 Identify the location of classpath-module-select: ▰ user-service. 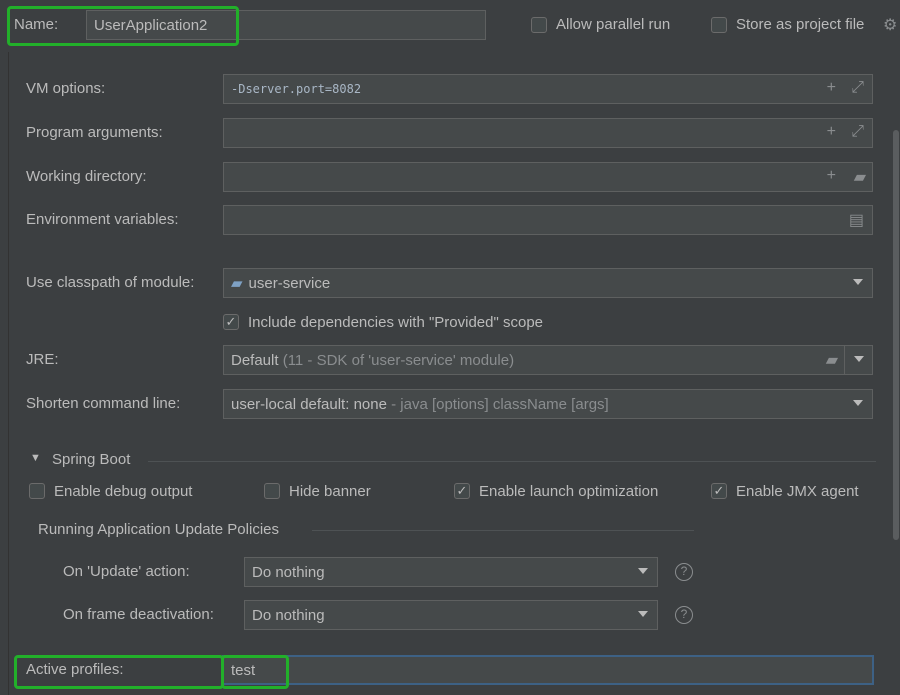
(548, 283).